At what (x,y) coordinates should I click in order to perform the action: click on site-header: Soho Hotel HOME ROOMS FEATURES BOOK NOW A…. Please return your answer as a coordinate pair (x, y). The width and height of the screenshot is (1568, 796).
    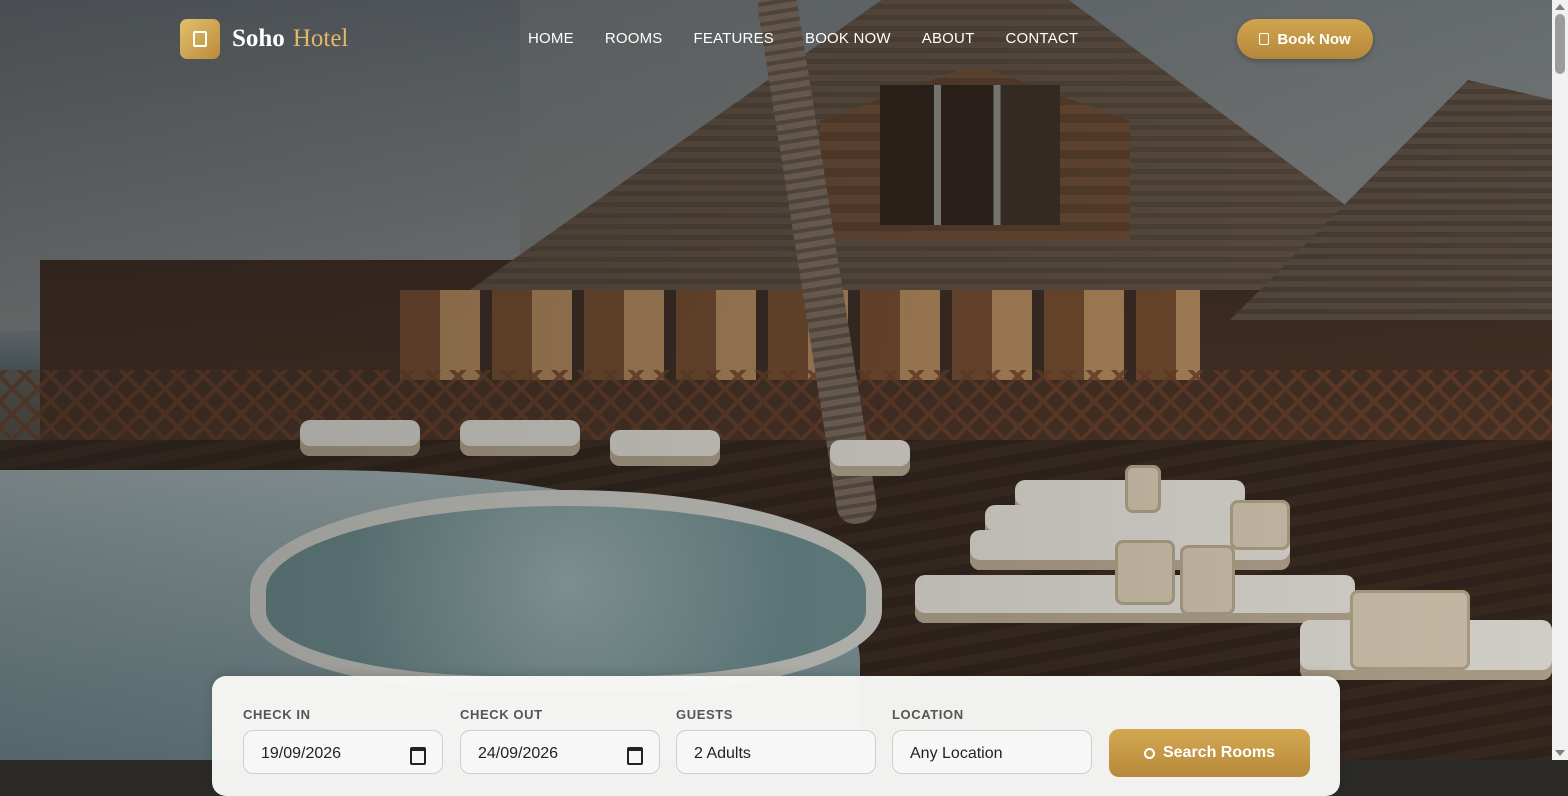
    Looking at the image, I should click on (776, 40).